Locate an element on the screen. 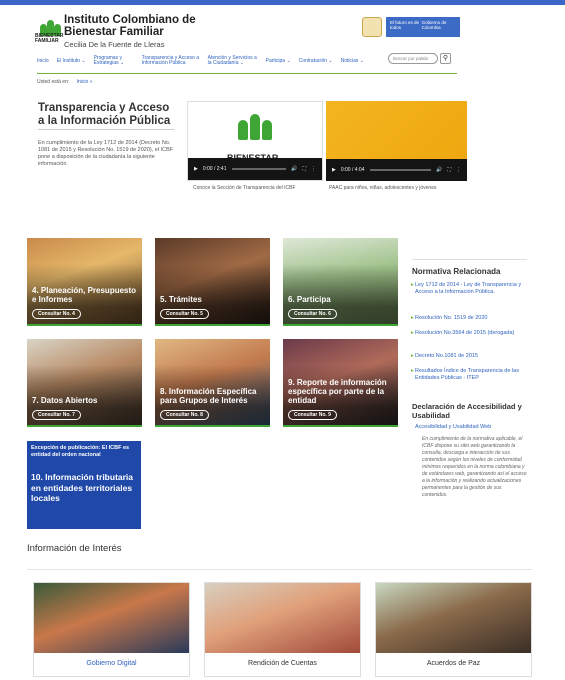 This screenshot has height=680, width=565. card-acuerdos-paz: Acuerdos de Paz is located at coordinates (453, 629).